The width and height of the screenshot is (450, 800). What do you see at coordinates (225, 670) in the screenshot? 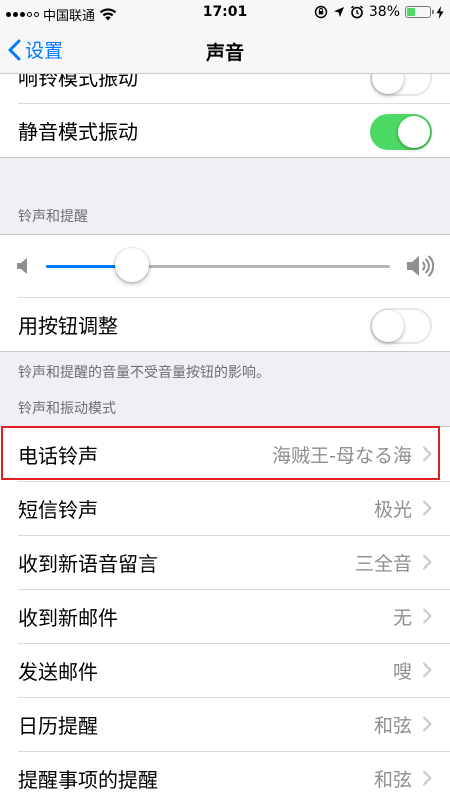
I see `sent-mail-row: 发送邮件 嗖` at bounding box center [225, 670].